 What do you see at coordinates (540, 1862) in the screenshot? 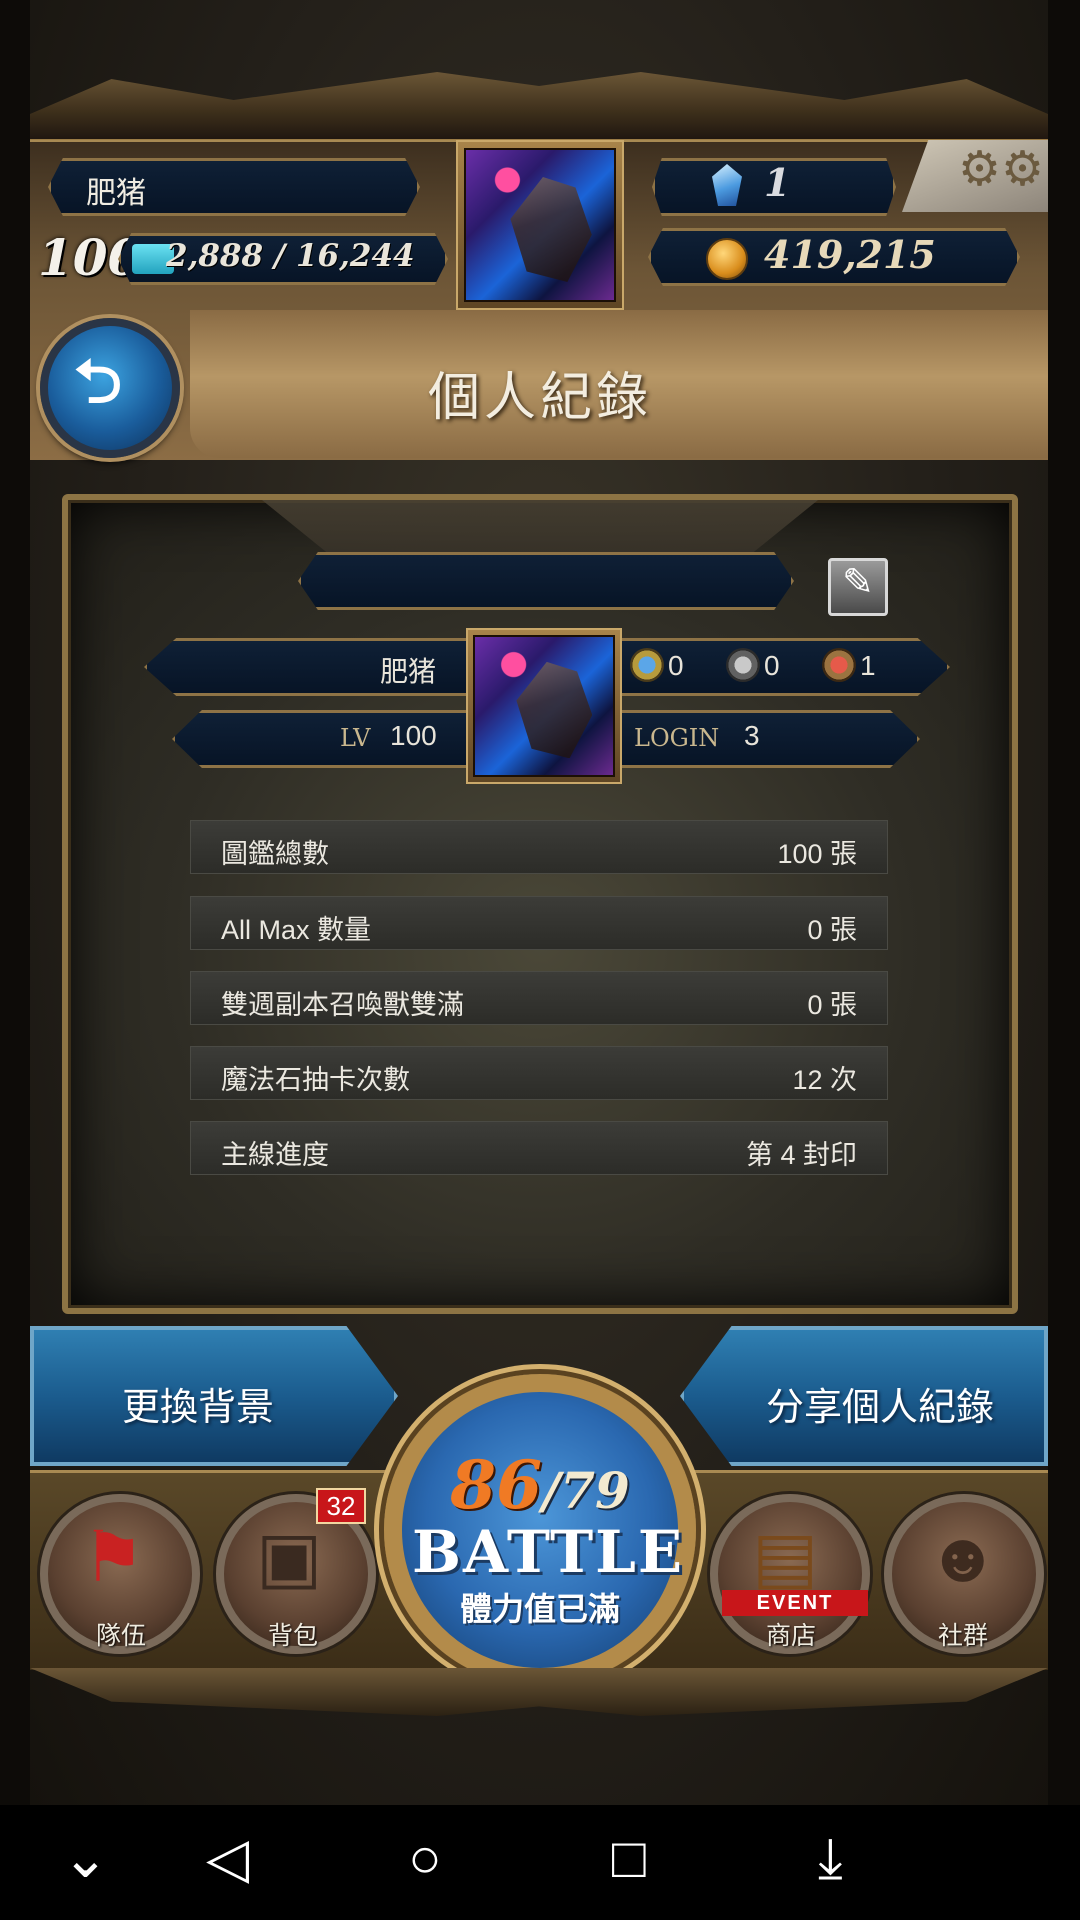
I see `system-nav-bar` at bounding box center [540, 1862].